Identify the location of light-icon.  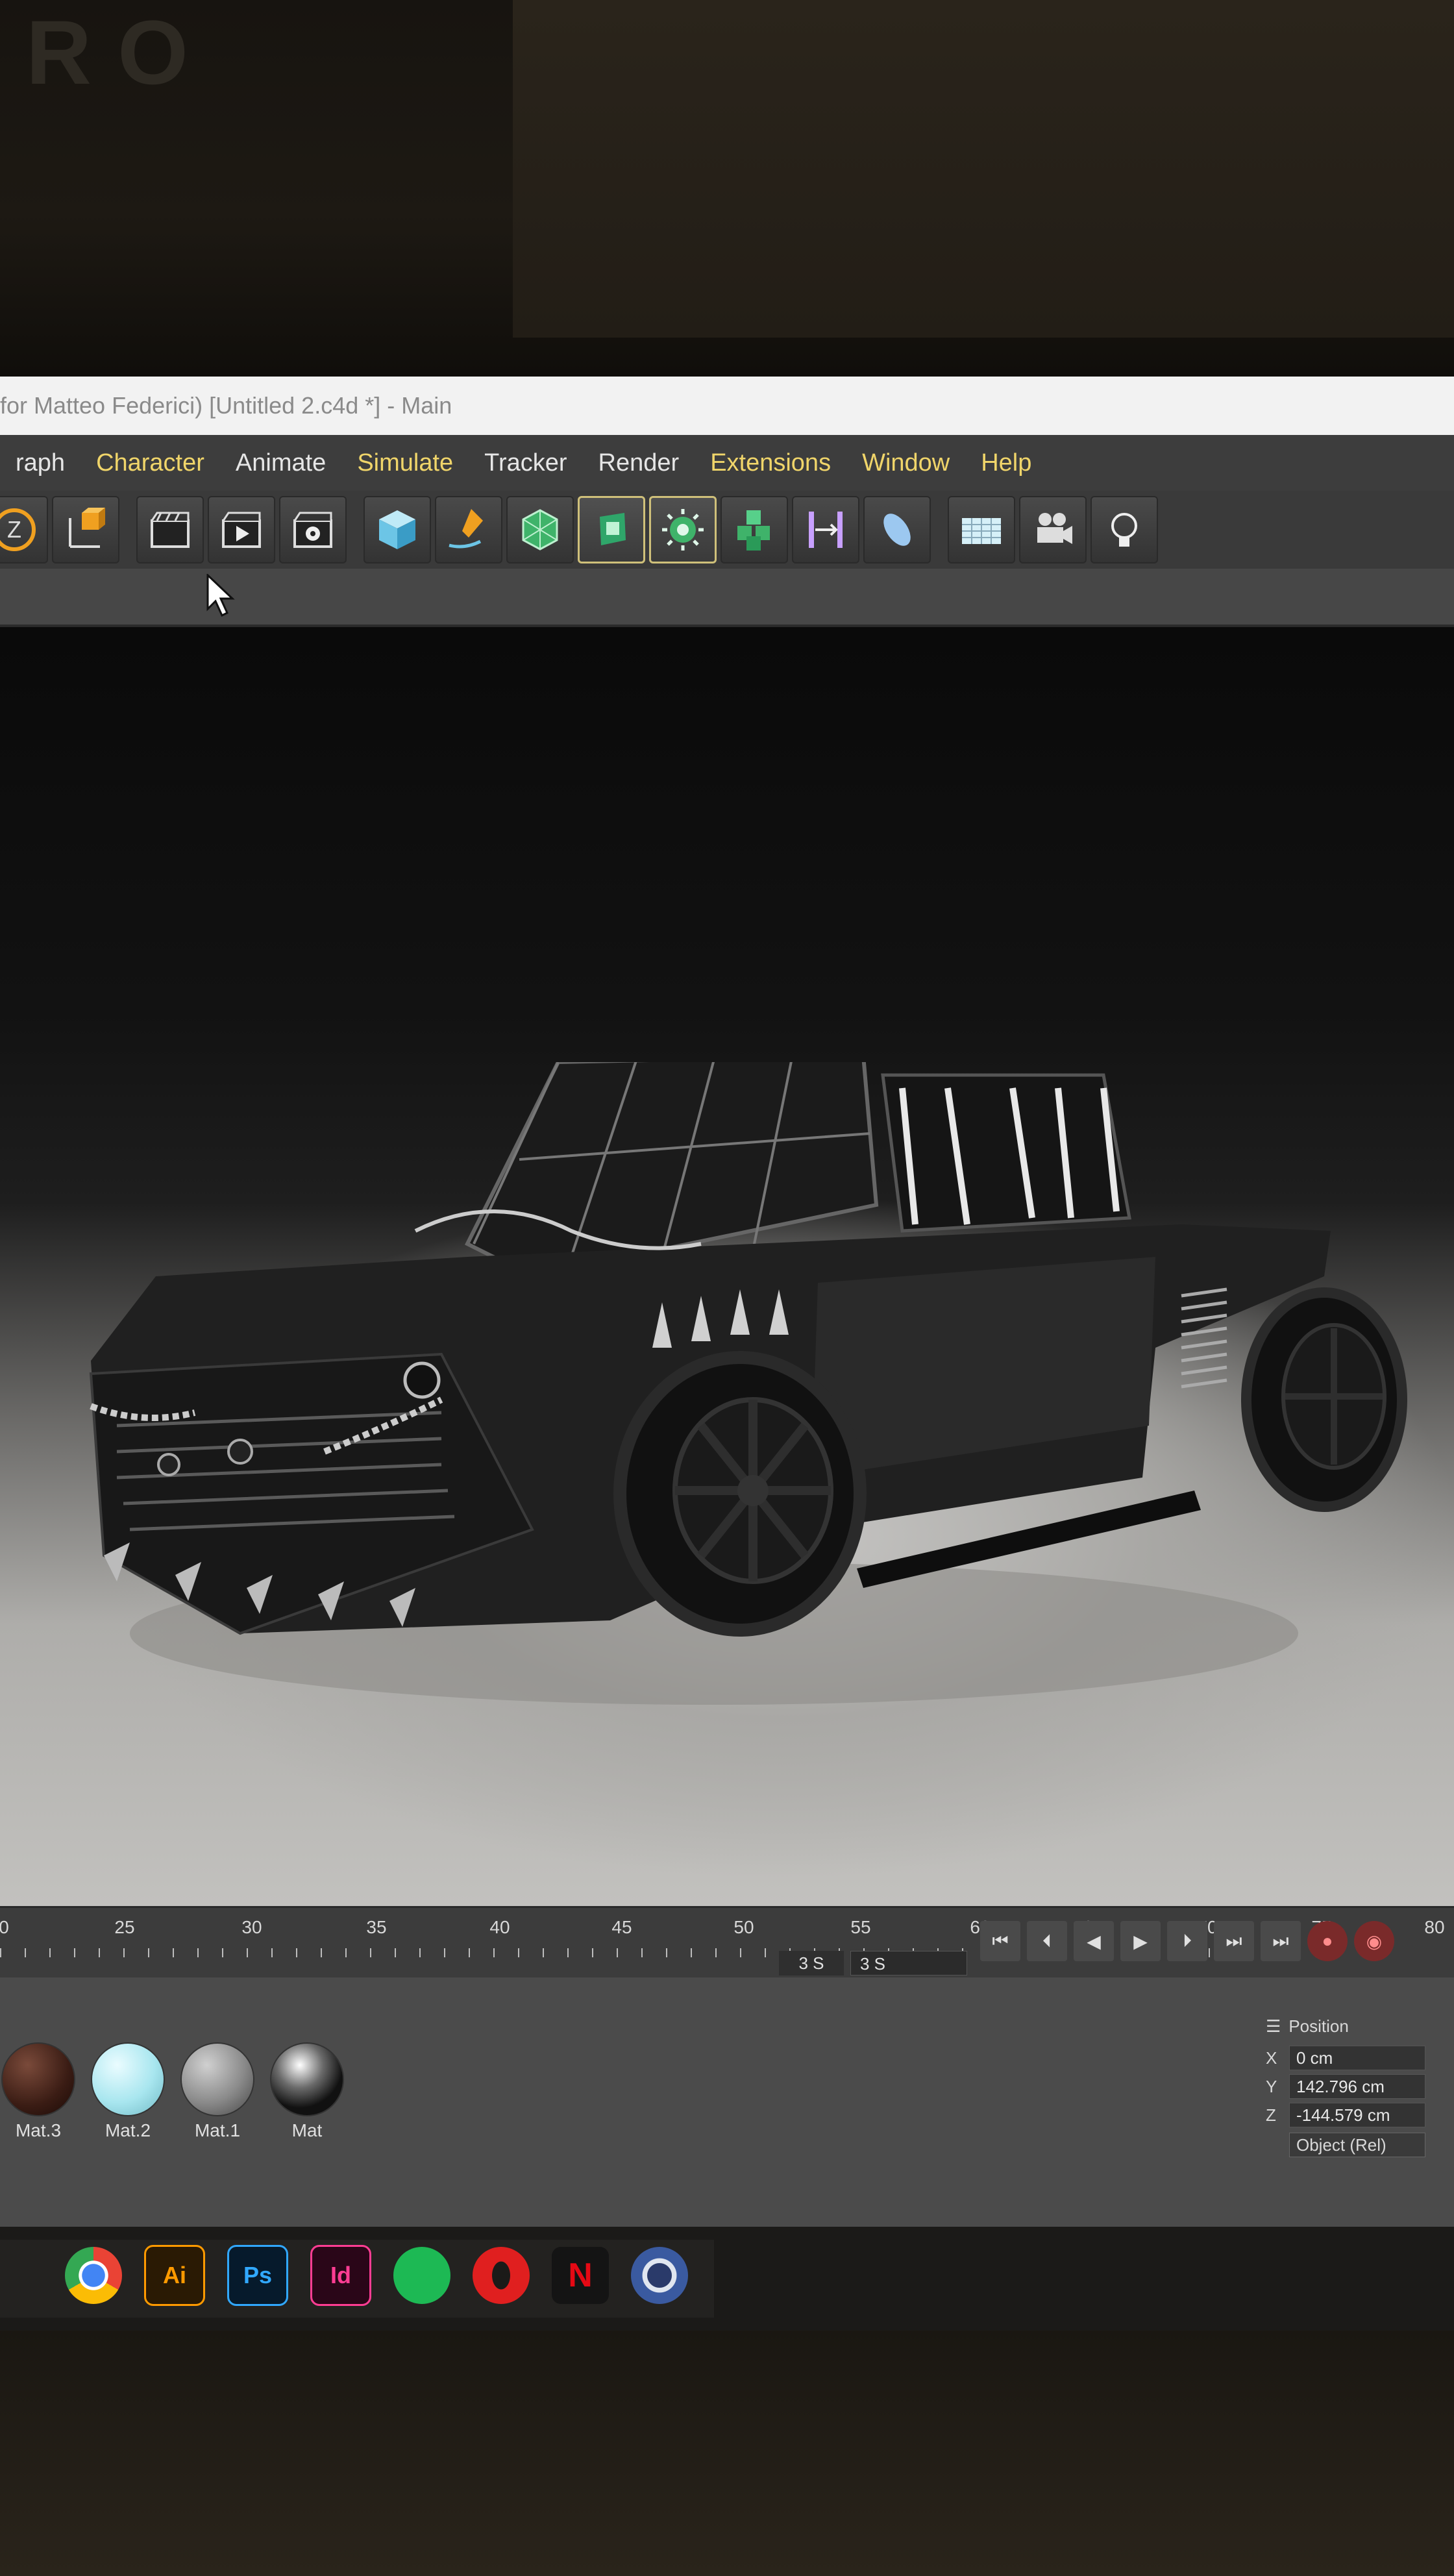
(1124, 530).